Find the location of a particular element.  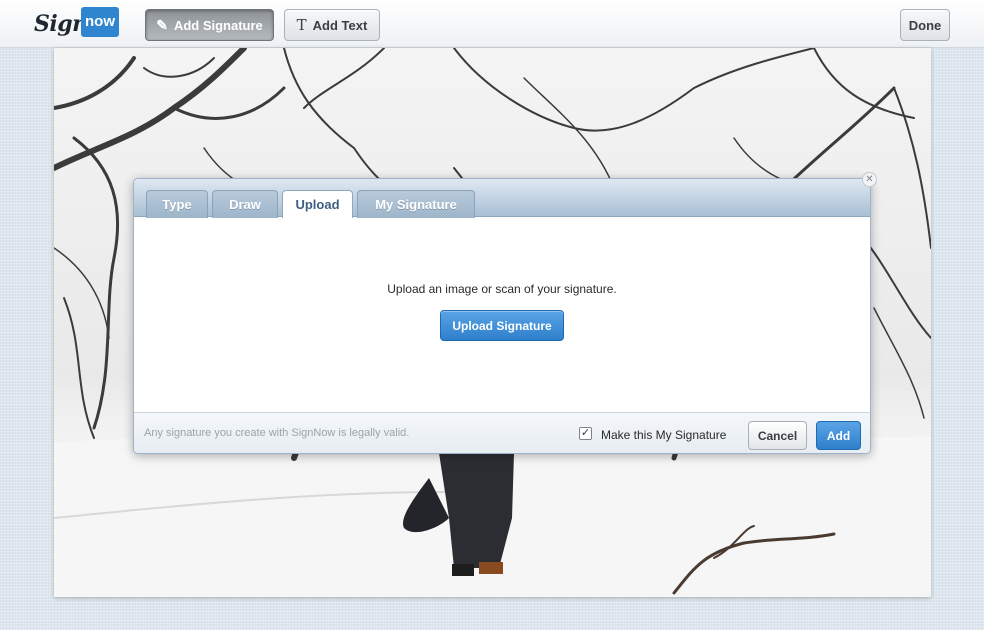

close-icon: ✕ is located at coordinates (869, 179).